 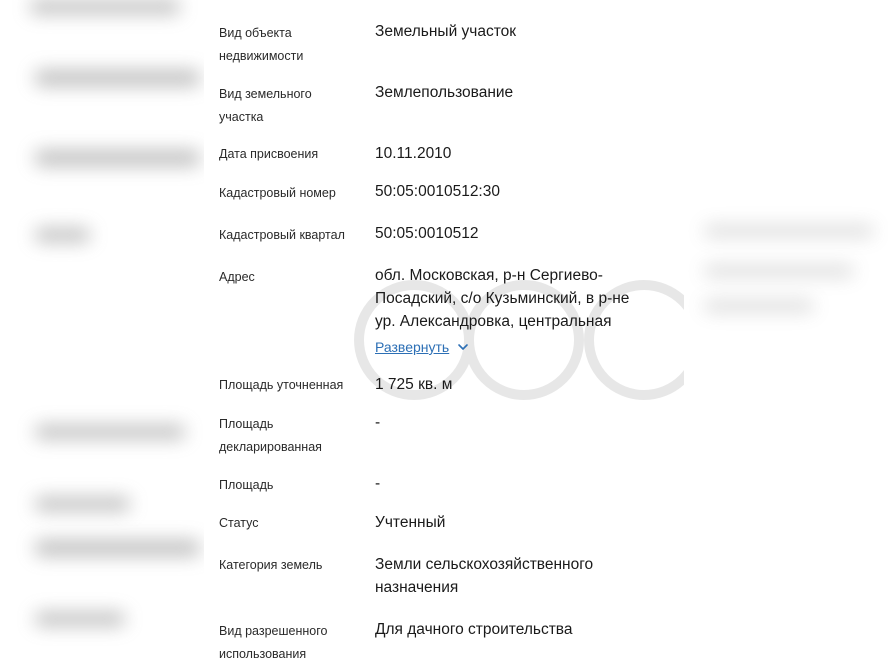 I want to click on land-category-label: Категория земель, so click(x=271, y=565).